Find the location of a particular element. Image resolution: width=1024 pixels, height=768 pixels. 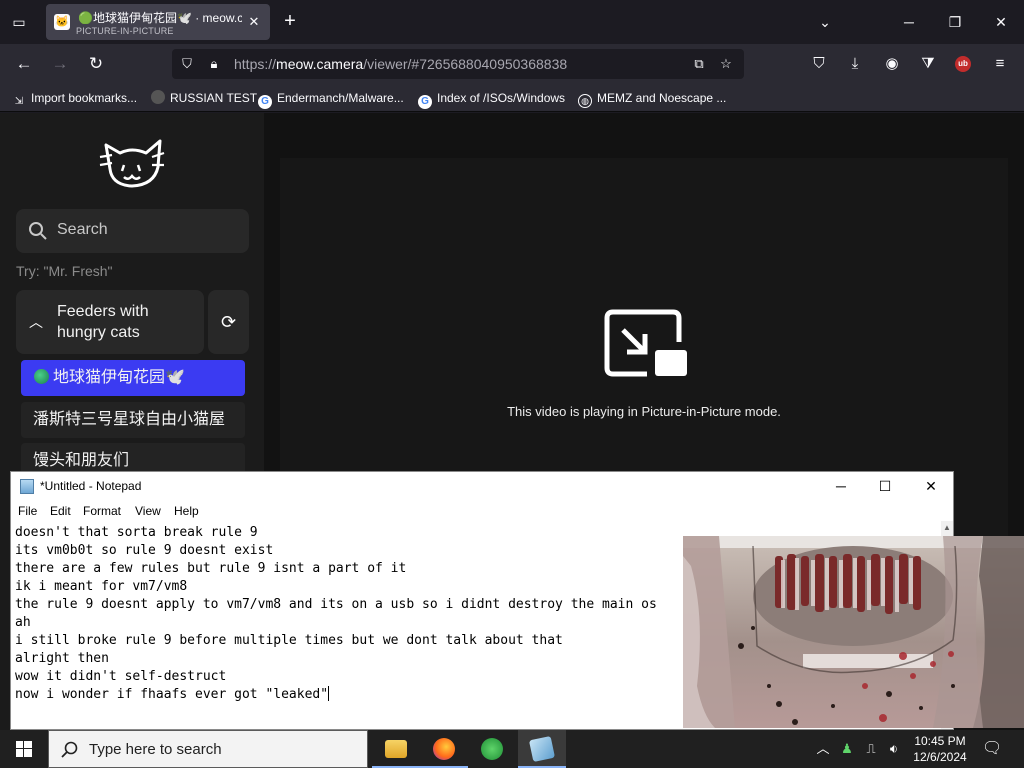

feeder-camera-feed is located at coordinates (853, 632).